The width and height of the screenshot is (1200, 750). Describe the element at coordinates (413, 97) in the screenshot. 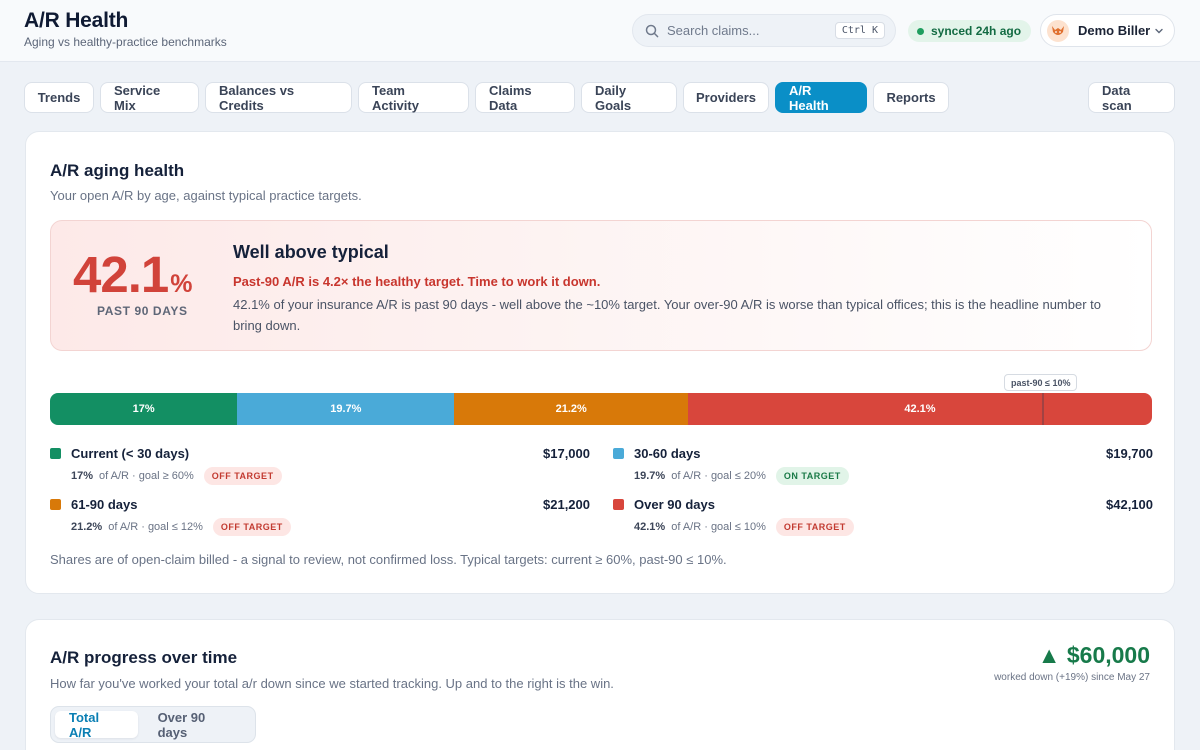

I see `tab-team-activity: Team Activity` at that location.